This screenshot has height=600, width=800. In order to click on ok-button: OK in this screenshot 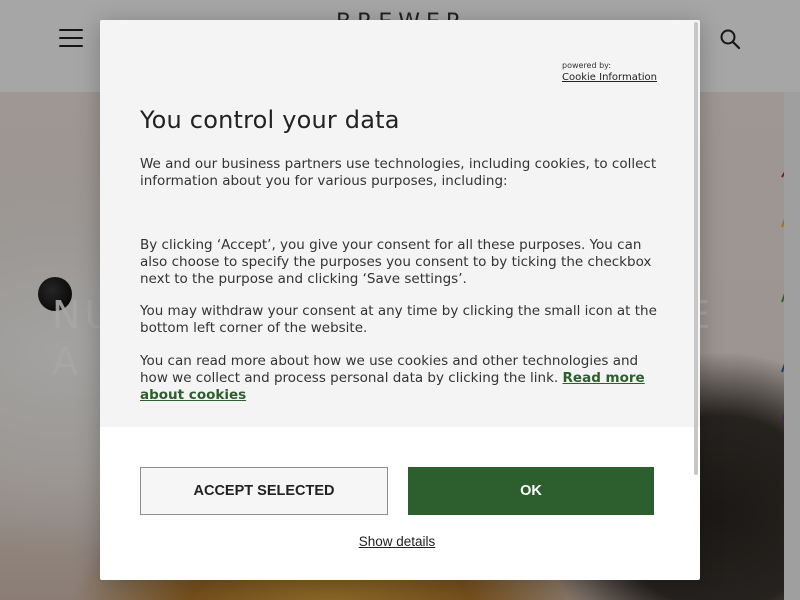, I will do `click(531, 491)`.